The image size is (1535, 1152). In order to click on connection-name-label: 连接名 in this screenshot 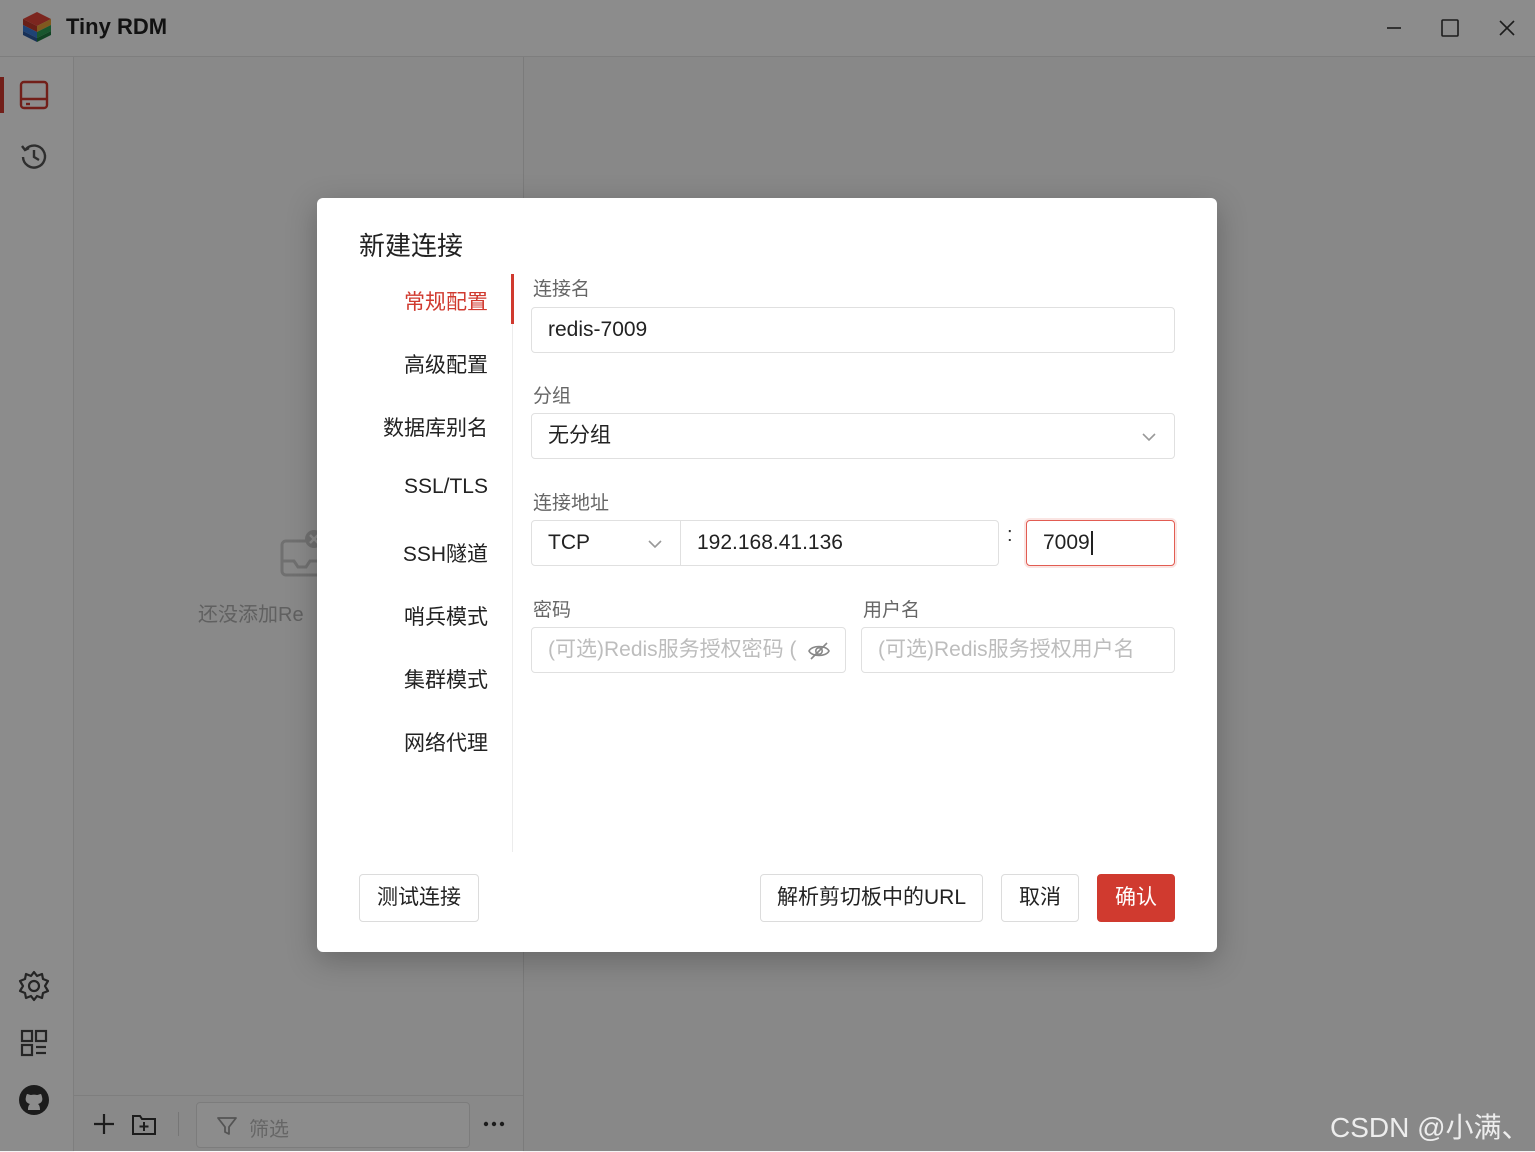, I will do `click(562, 289)`.